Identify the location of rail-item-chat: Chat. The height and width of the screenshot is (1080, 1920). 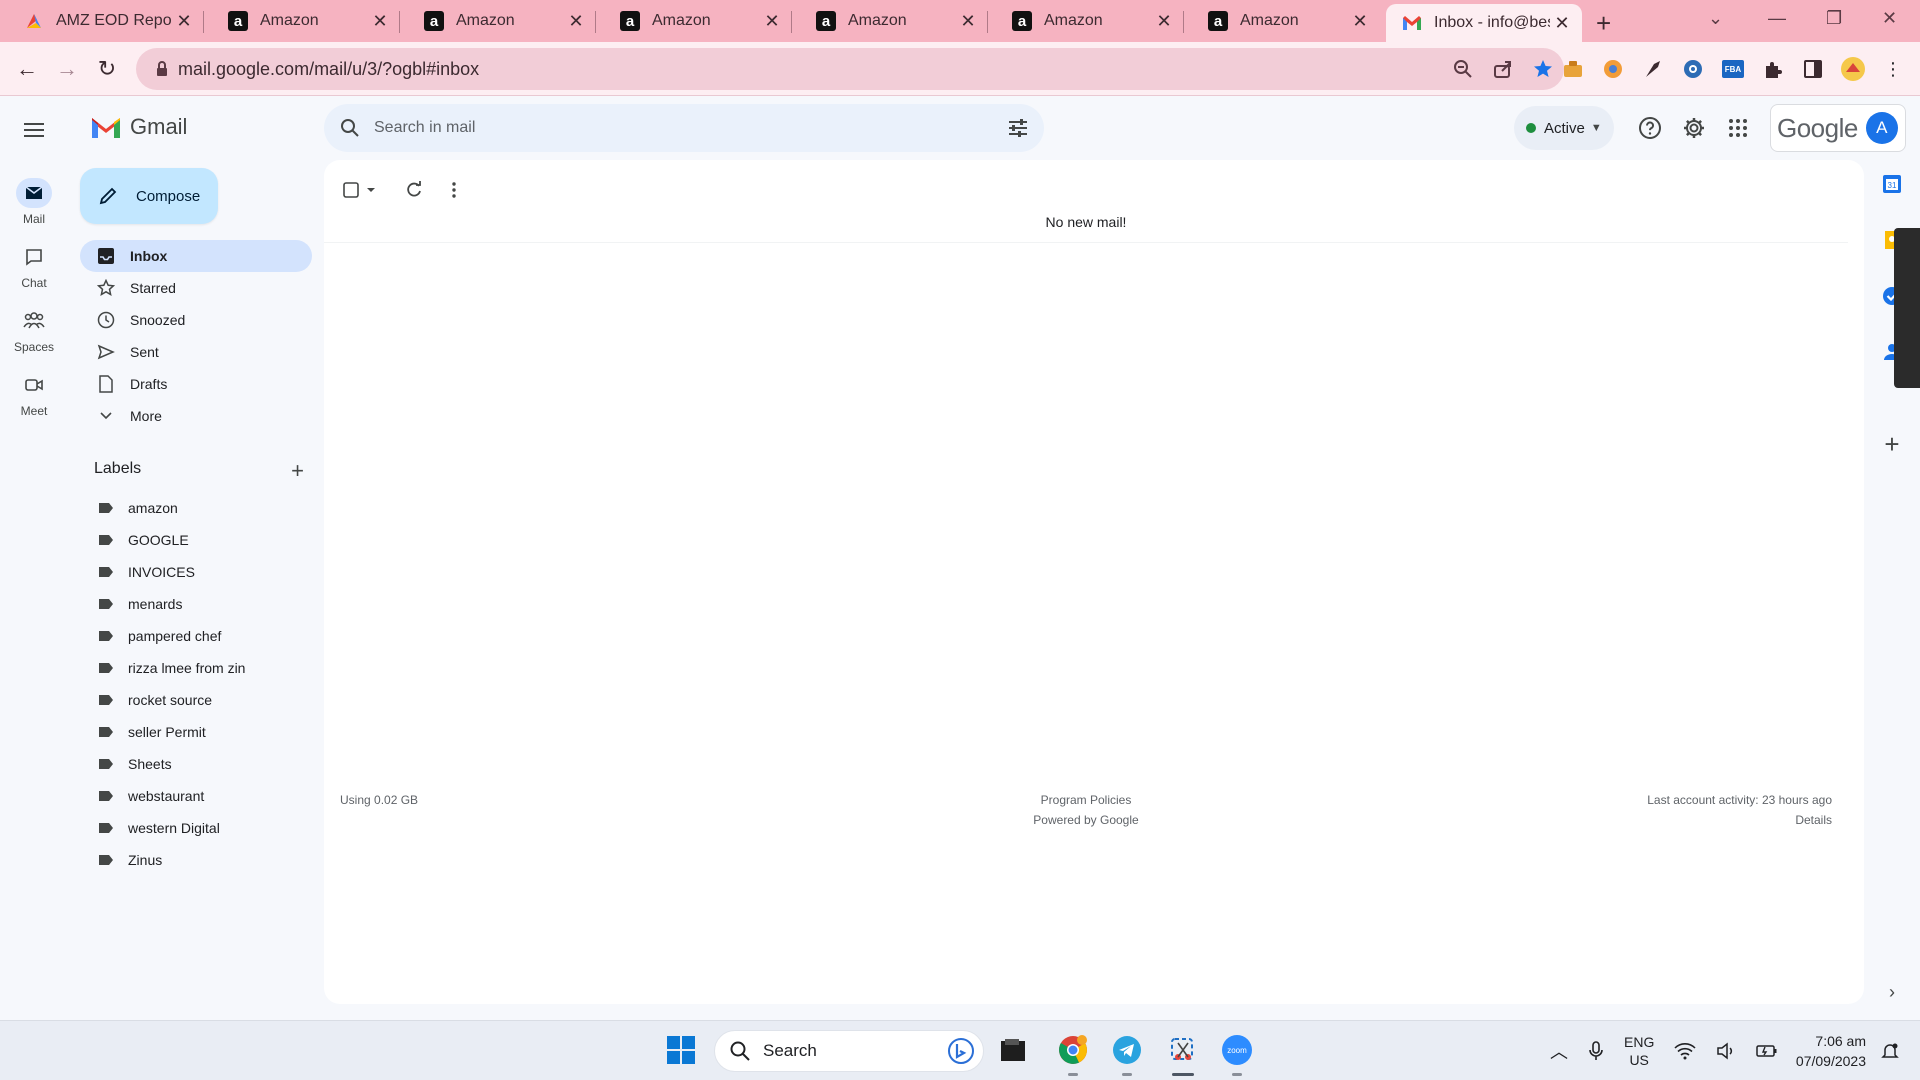
(34, 266).